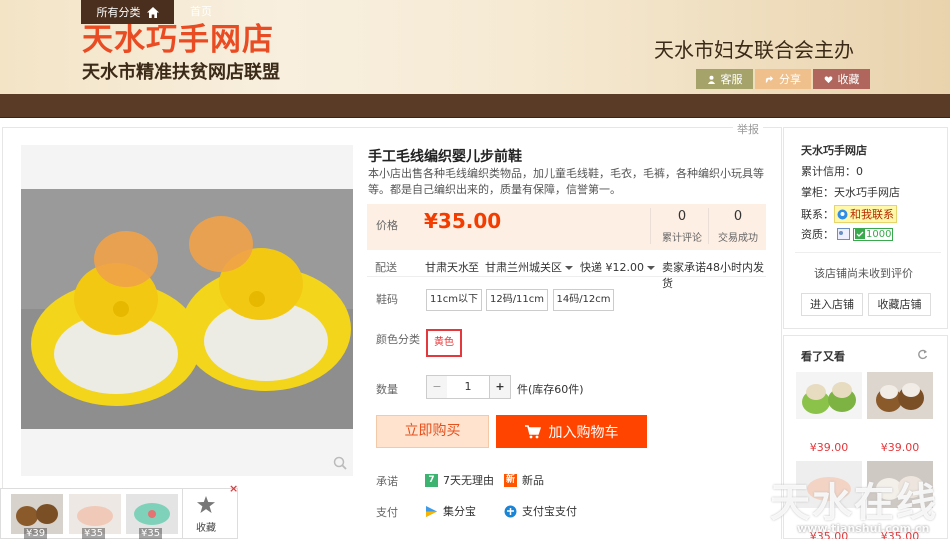 The width and height of the screenshot is (950, 539). I want to click on id-card-icon, so click(843, 234).